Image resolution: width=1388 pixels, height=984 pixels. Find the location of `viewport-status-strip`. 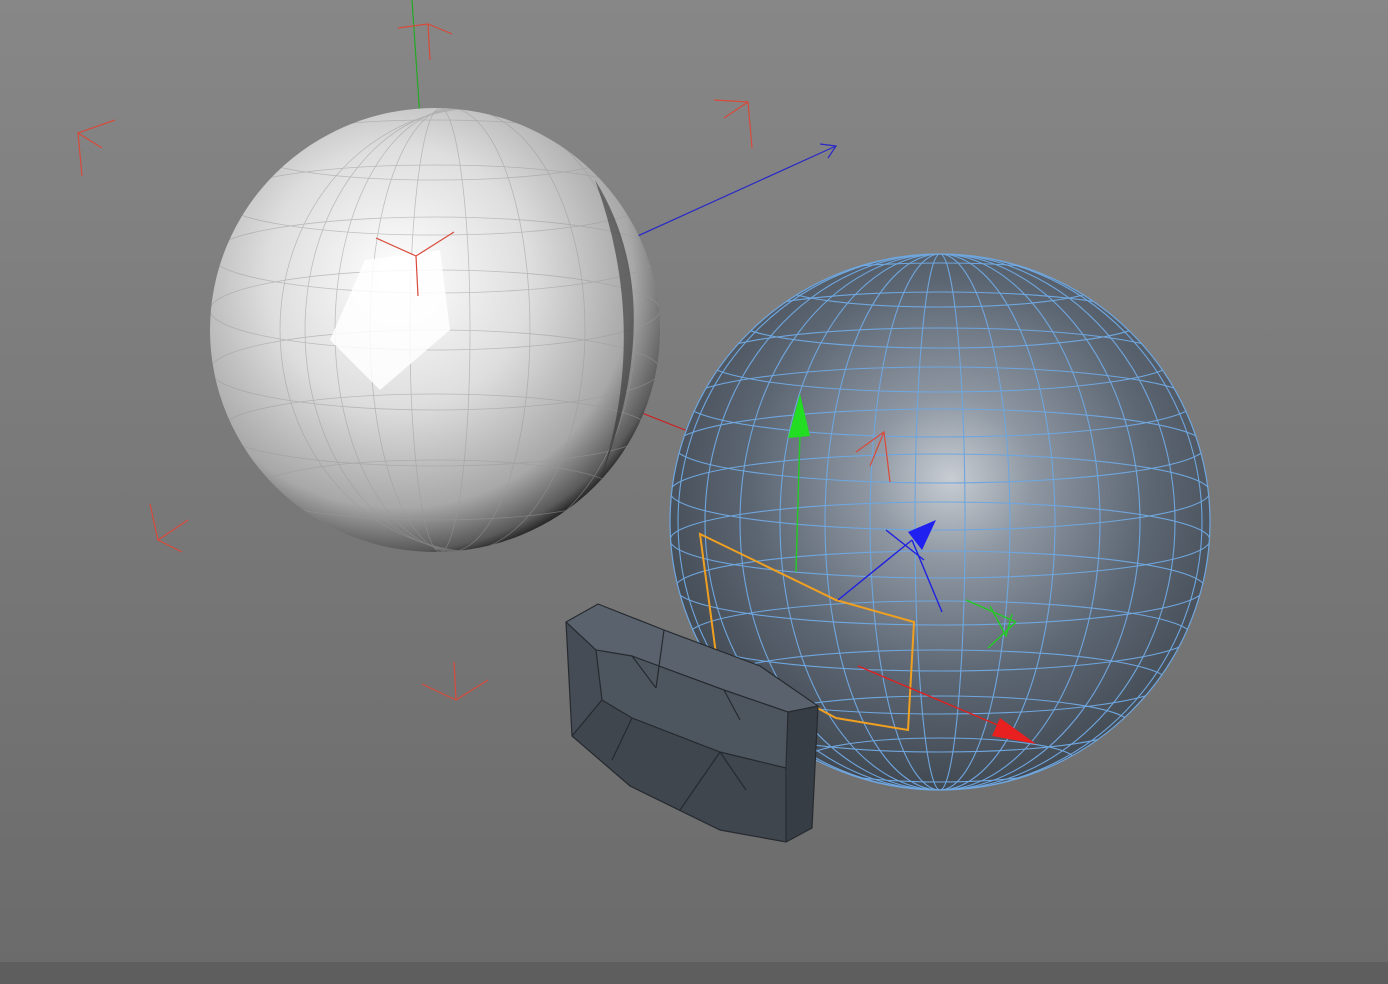

viewport-status-strip is located at coordinates (694, 973).